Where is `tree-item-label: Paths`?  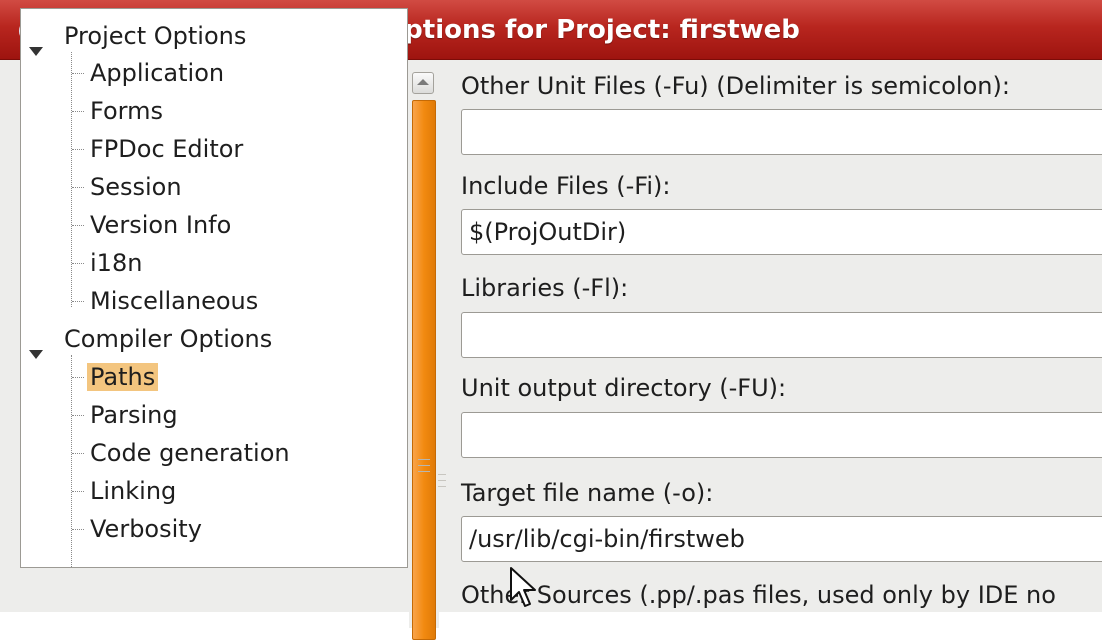
tree-item-label: Paths is located at coordinates (123, 377).